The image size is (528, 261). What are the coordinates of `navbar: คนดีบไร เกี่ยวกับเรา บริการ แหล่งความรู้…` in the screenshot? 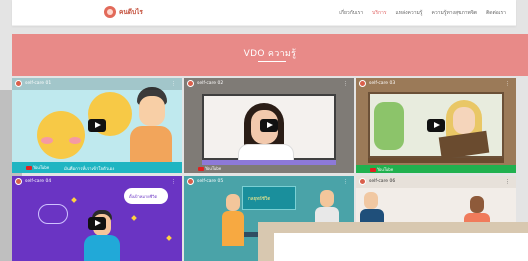 It's located at (264, 13).